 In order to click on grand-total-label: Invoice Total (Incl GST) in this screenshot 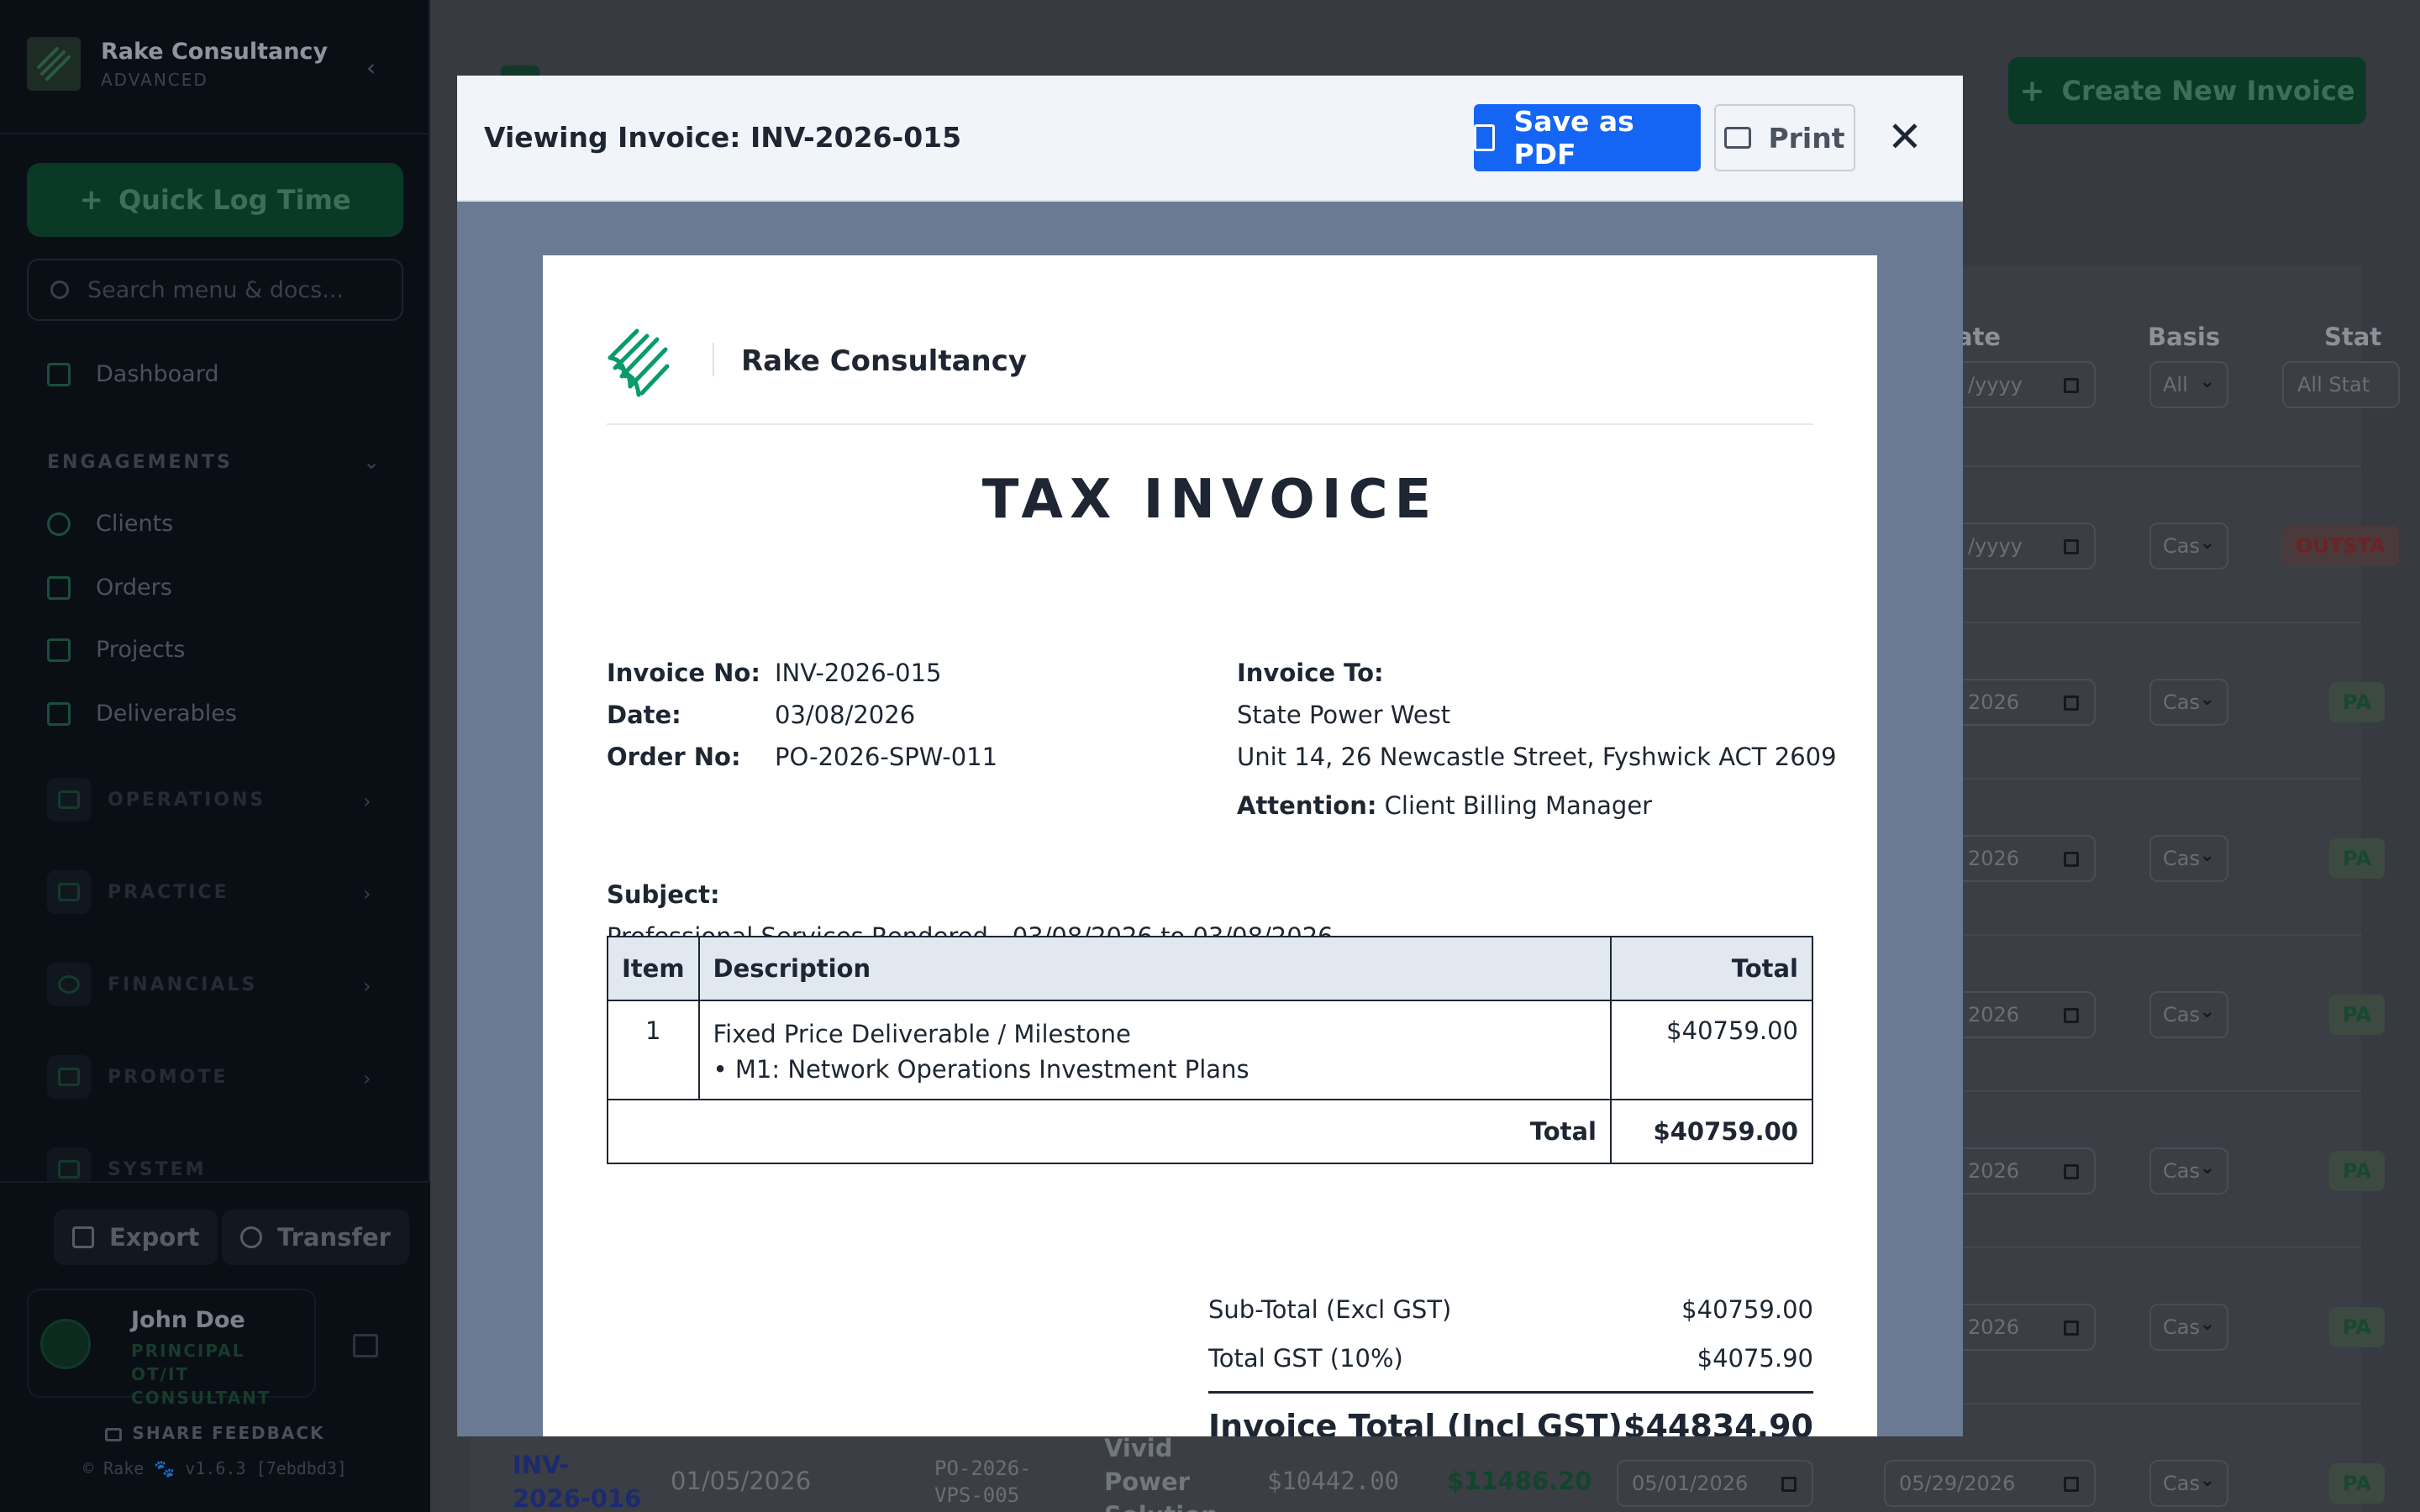, I will do `click(1415, 1422)`.